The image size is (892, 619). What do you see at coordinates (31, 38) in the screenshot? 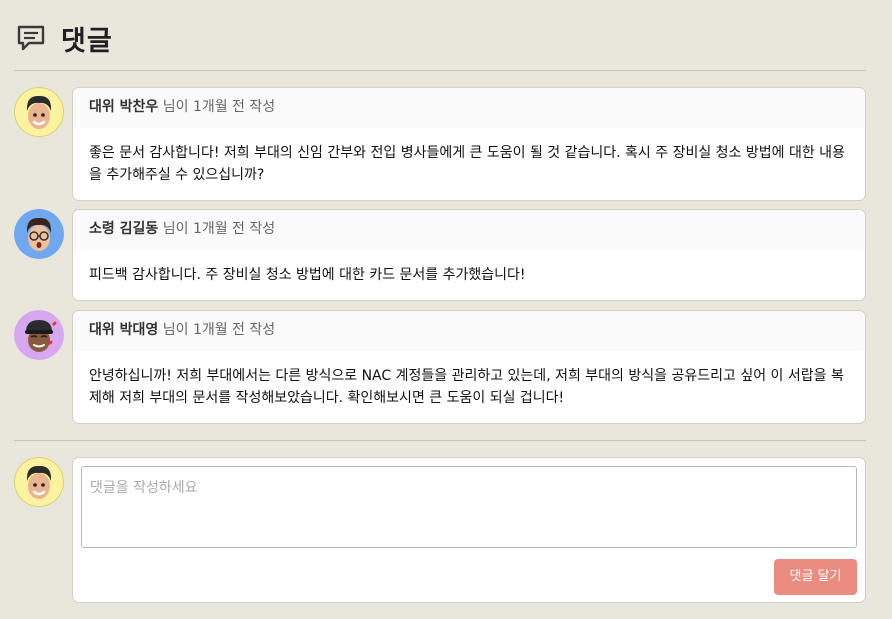
I see `comment-icon` at bounding box center [31, 38].